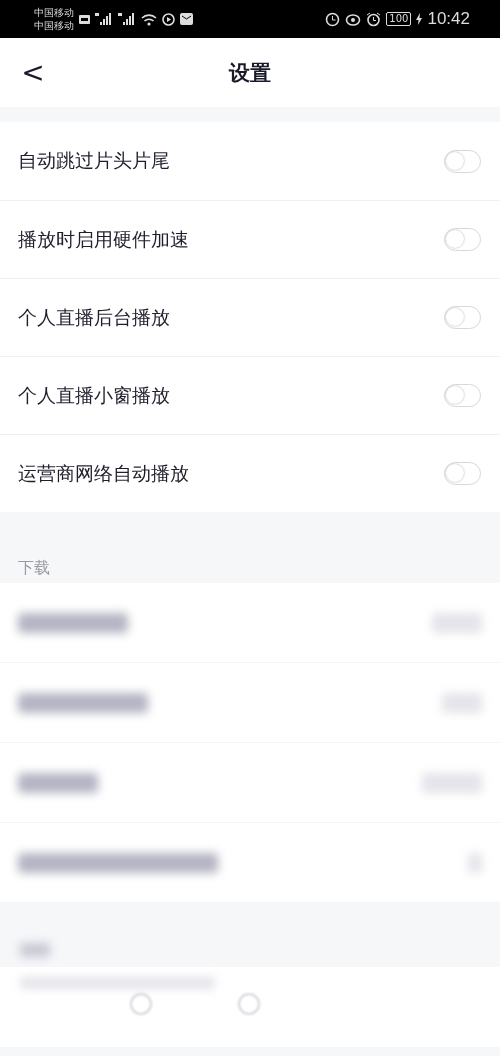  I want to click on section-title: 下载, so click(34, 568).